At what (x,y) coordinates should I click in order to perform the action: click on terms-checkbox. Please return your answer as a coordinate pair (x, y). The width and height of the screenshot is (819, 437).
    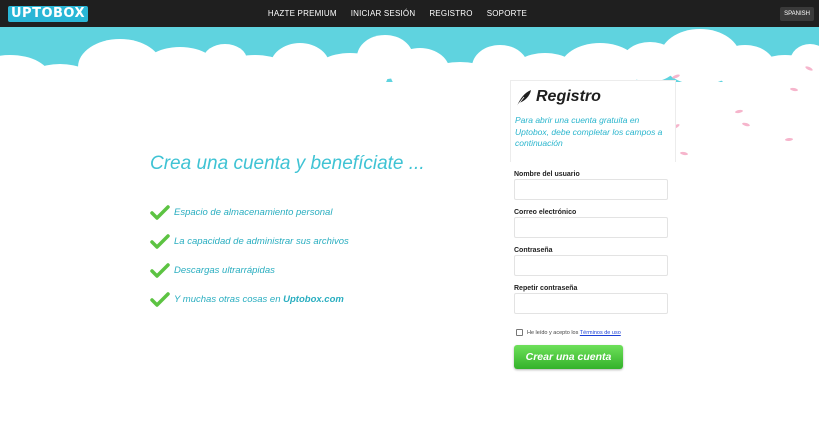
    Looking at the image, I should click on (519, 332).